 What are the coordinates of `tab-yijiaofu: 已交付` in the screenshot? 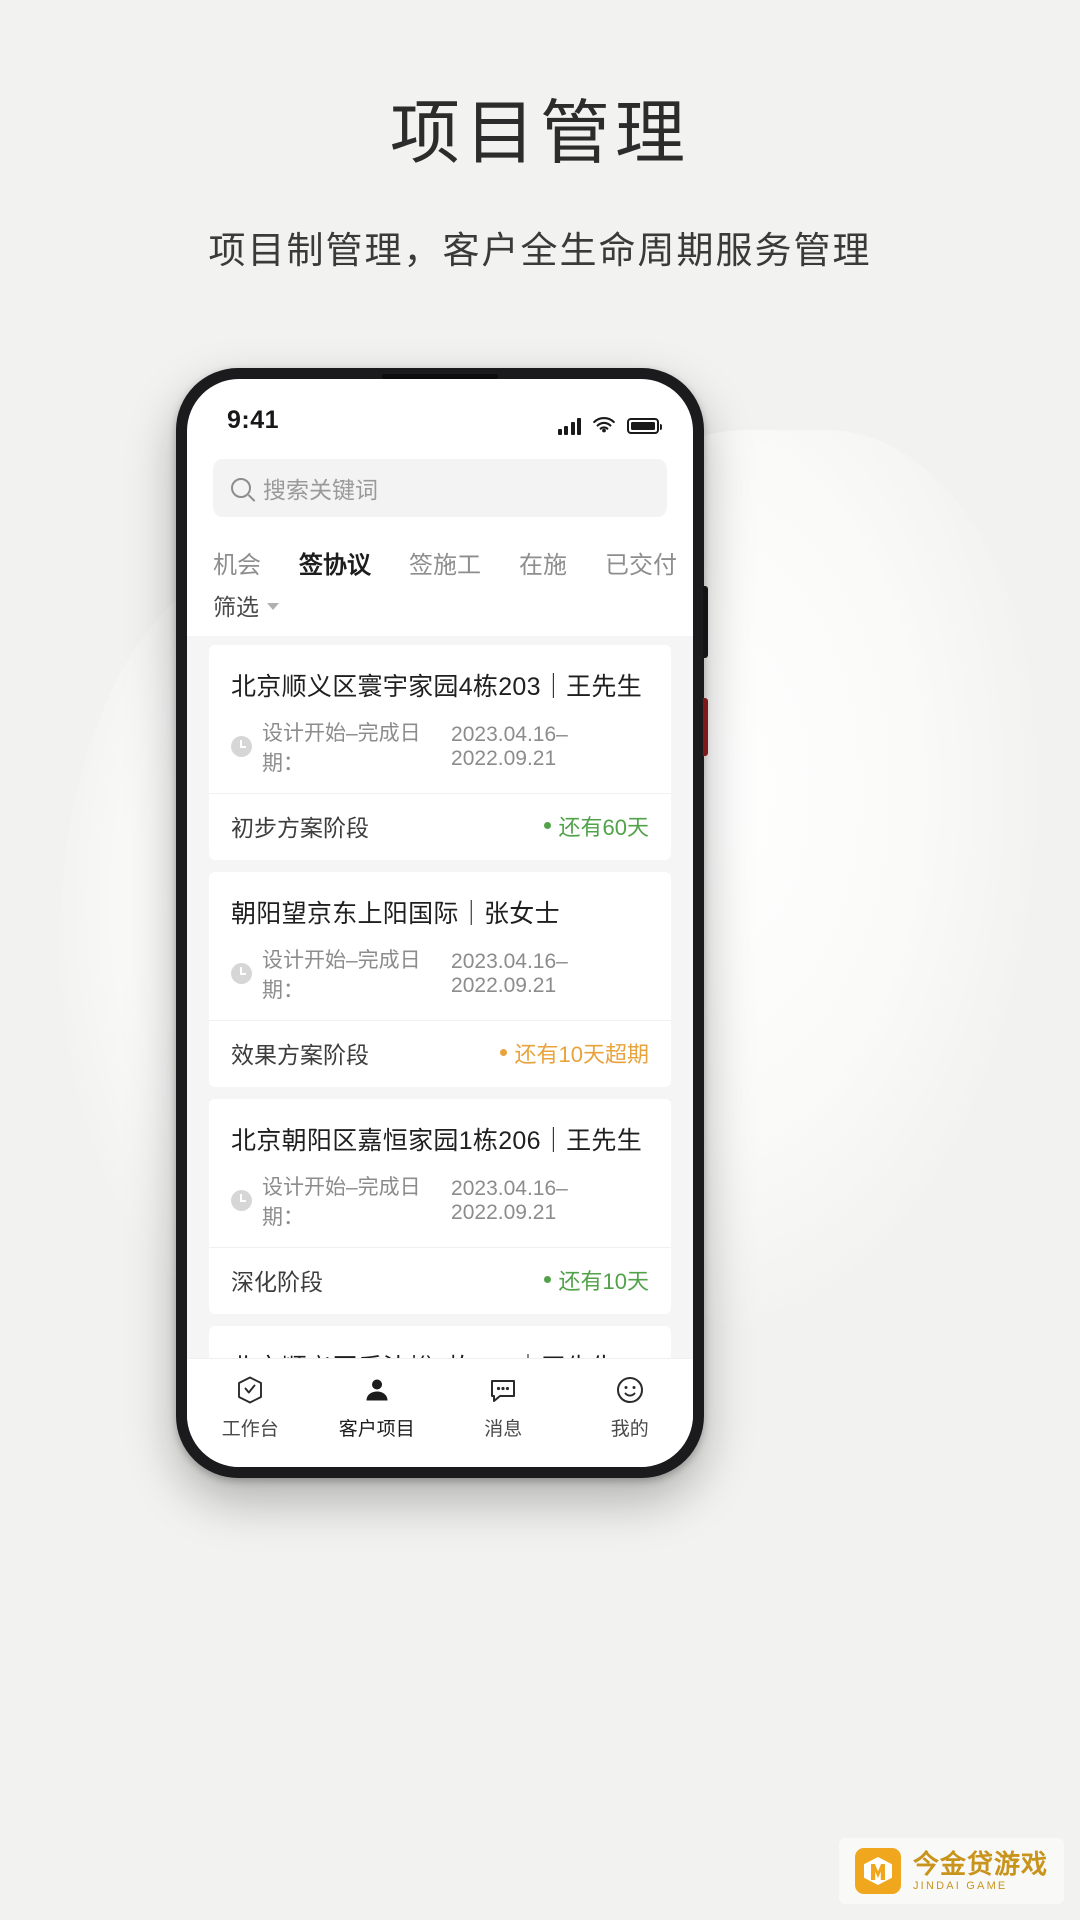 It's located at (641, 564).